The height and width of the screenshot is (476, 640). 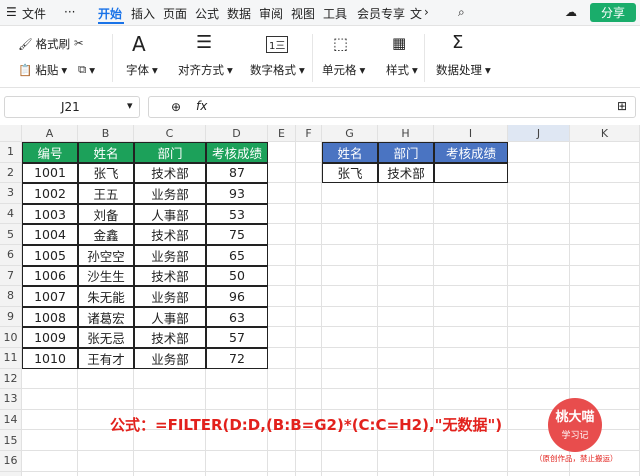 What do you see at coordinates (237, 358) in the screenshot?
I see `grid-cell: 72` at bounding box center [237, 358].